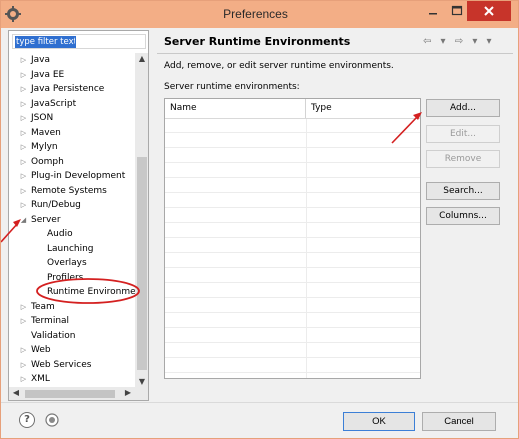 This screenshot has width=519, height=439. I want to click on remove-button: Remove, so click(463, 159).